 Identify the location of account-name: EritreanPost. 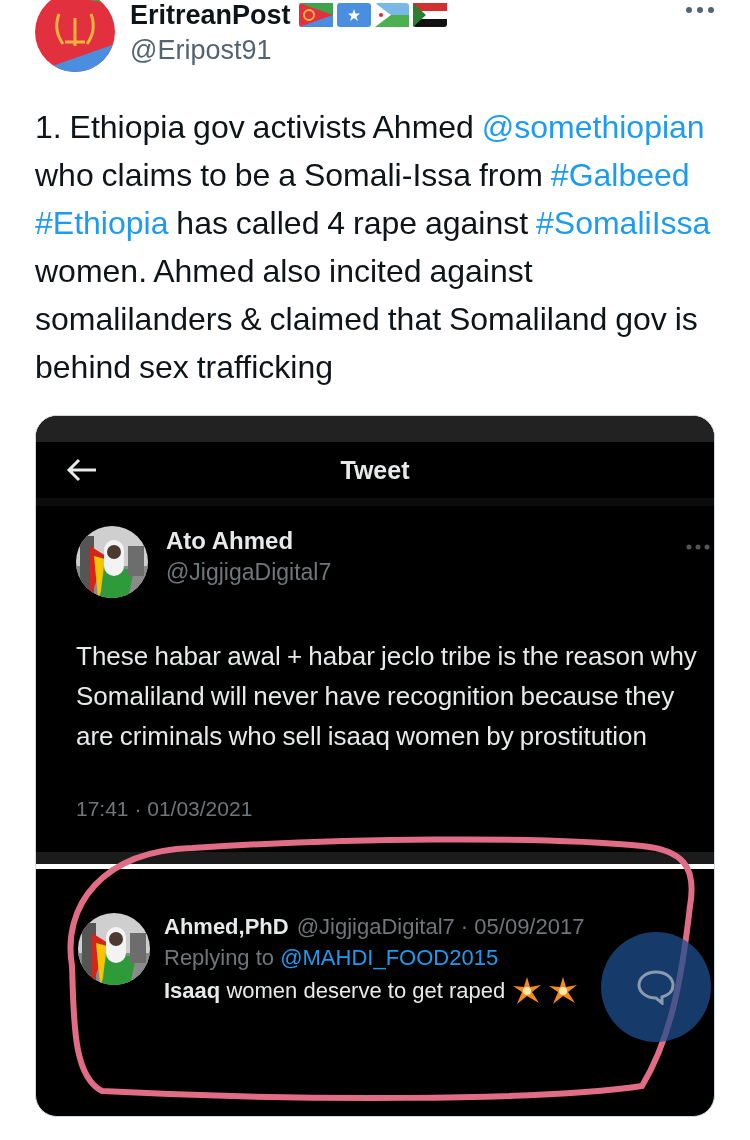
(210, 15).